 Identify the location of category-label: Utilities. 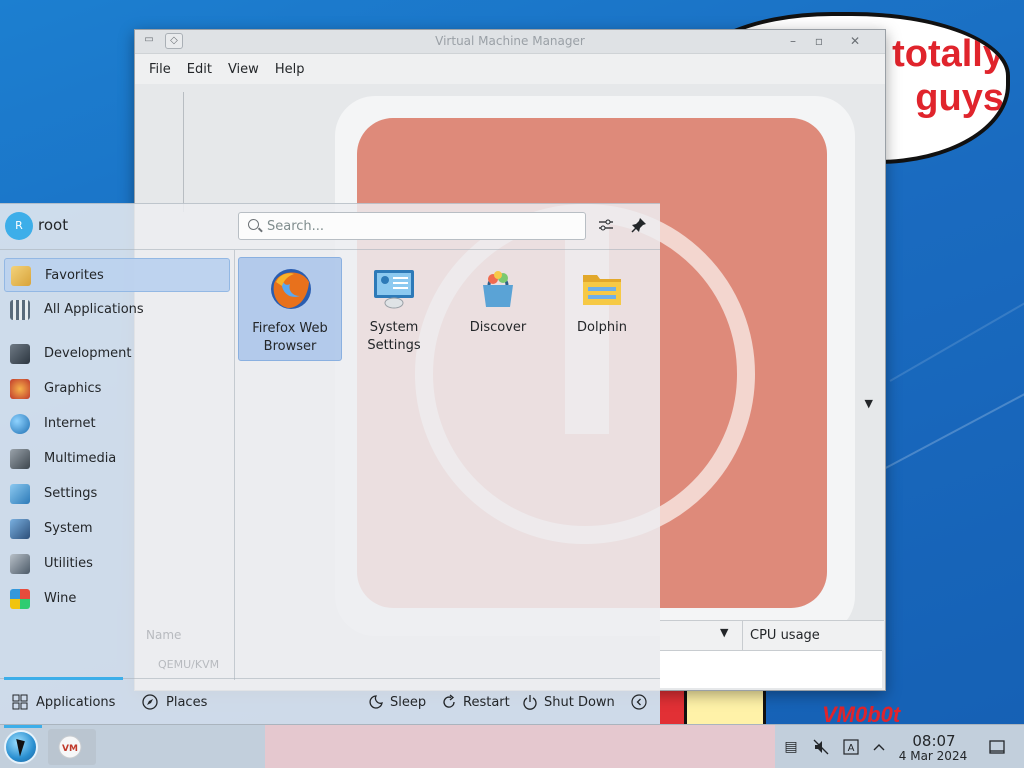
(68, 563).